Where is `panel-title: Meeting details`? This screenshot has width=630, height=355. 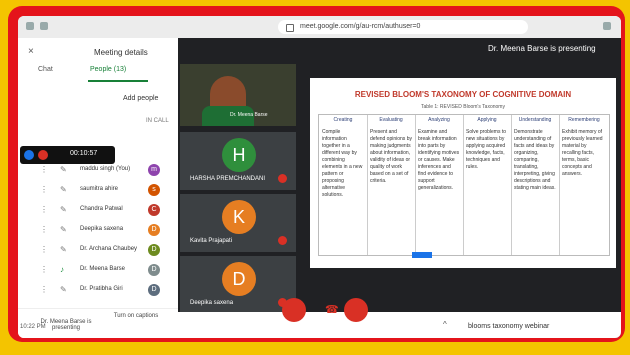
panel-title: Meeting details is located at coordinates (121, 52).